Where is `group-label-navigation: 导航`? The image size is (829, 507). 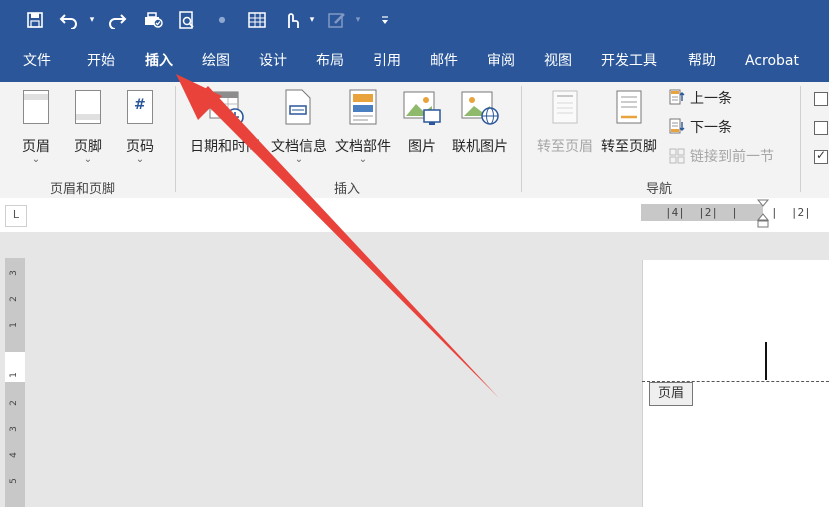
group-label-navigation: 导航 is located at coordinates (659, 189).